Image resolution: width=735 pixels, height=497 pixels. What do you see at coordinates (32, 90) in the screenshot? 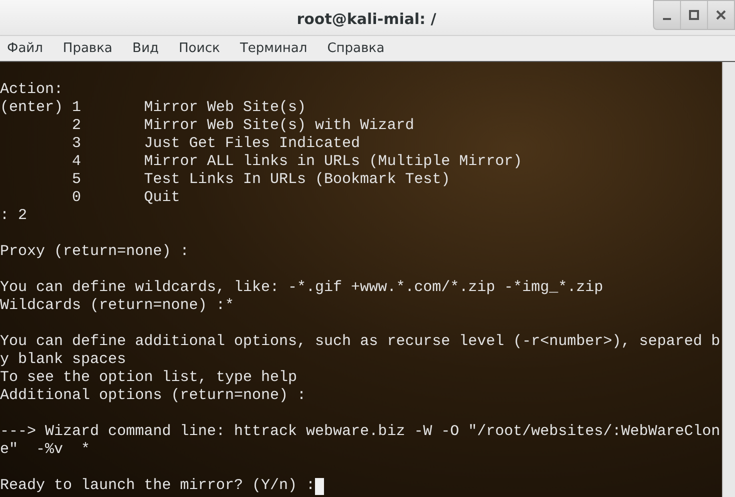
I see `terminal-line: Action:` at bounding box center [32, 90].